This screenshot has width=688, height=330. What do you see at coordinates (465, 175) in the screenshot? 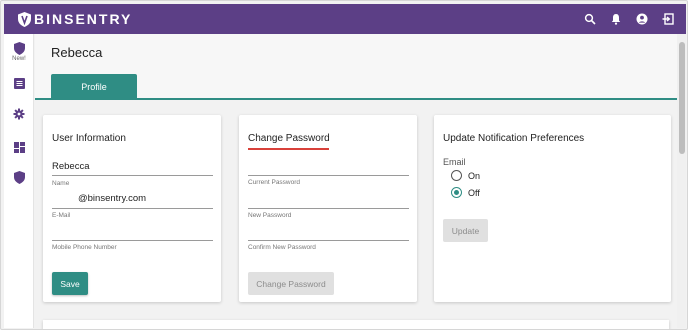
I see `radio-option-on: On` at bounding box center [465, 175].